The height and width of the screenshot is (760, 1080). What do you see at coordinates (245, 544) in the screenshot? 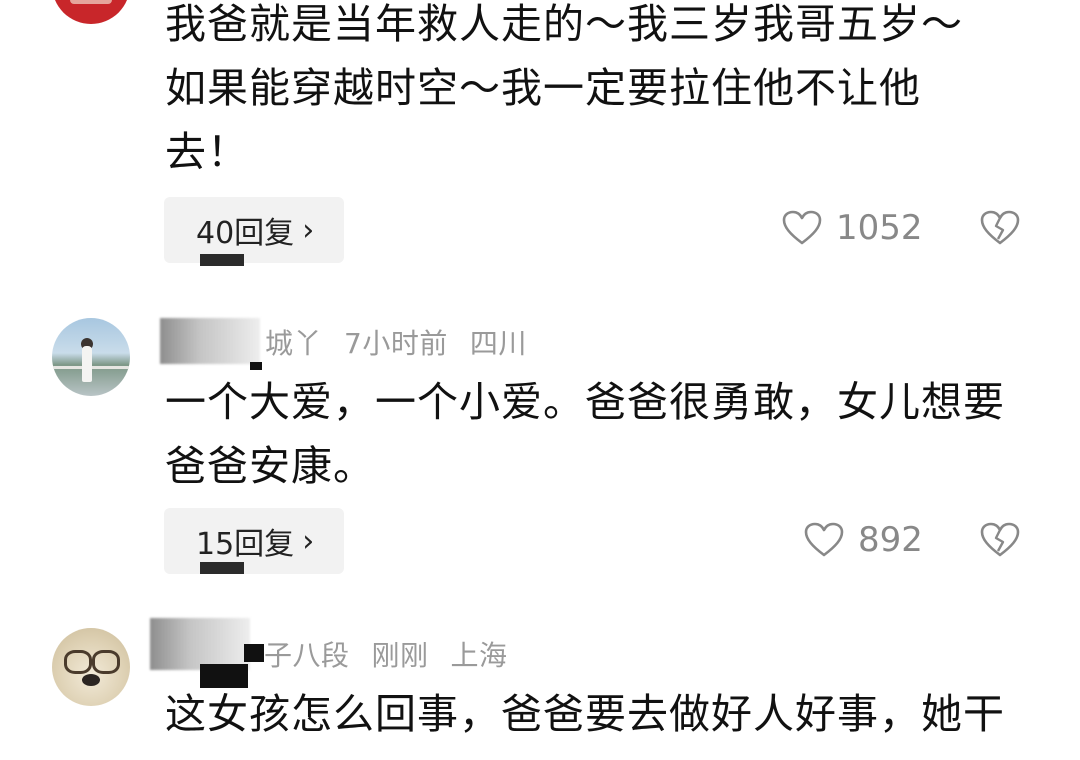
I see `reply-count-label: 15回复` at bounding box center [245, 544].